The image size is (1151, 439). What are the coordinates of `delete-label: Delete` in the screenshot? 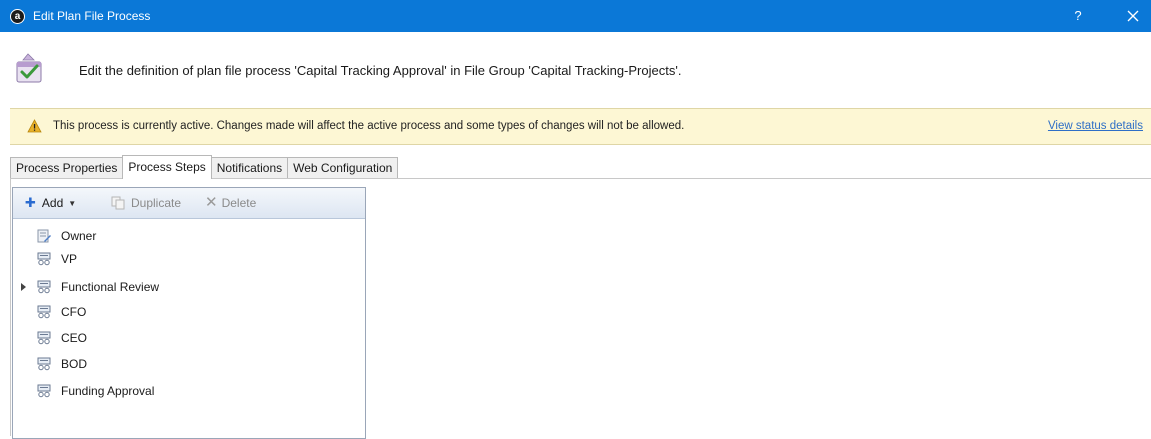 It's located at (239, 203).